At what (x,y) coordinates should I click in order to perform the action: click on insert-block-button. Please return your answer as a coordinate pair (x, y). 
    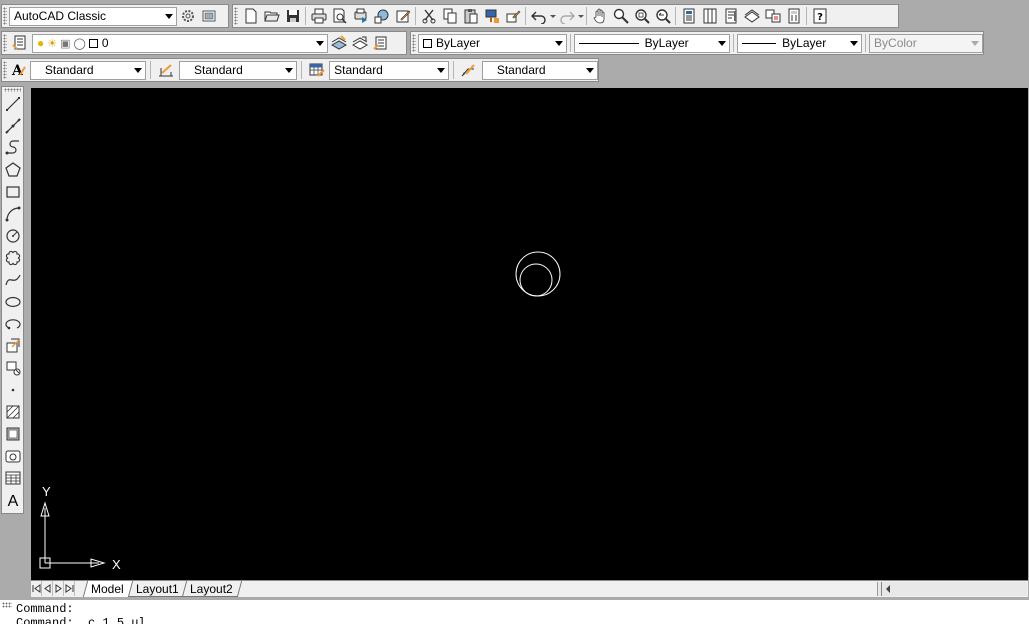
    Looking at the image, I should click on (12, 346).